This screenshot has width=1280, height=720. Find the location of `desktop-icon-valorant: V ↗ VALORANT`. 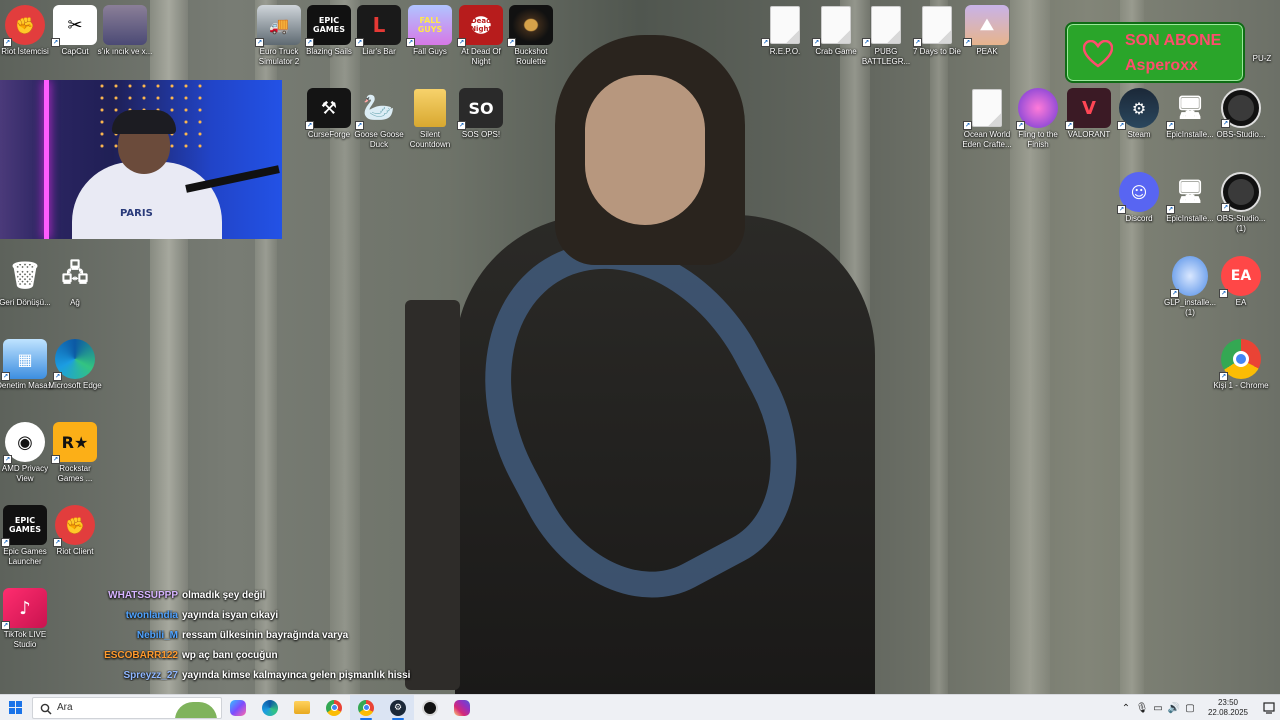

desktop-icon-valorant: V ↗ VALORANT is located at coordinates (1089, 114).